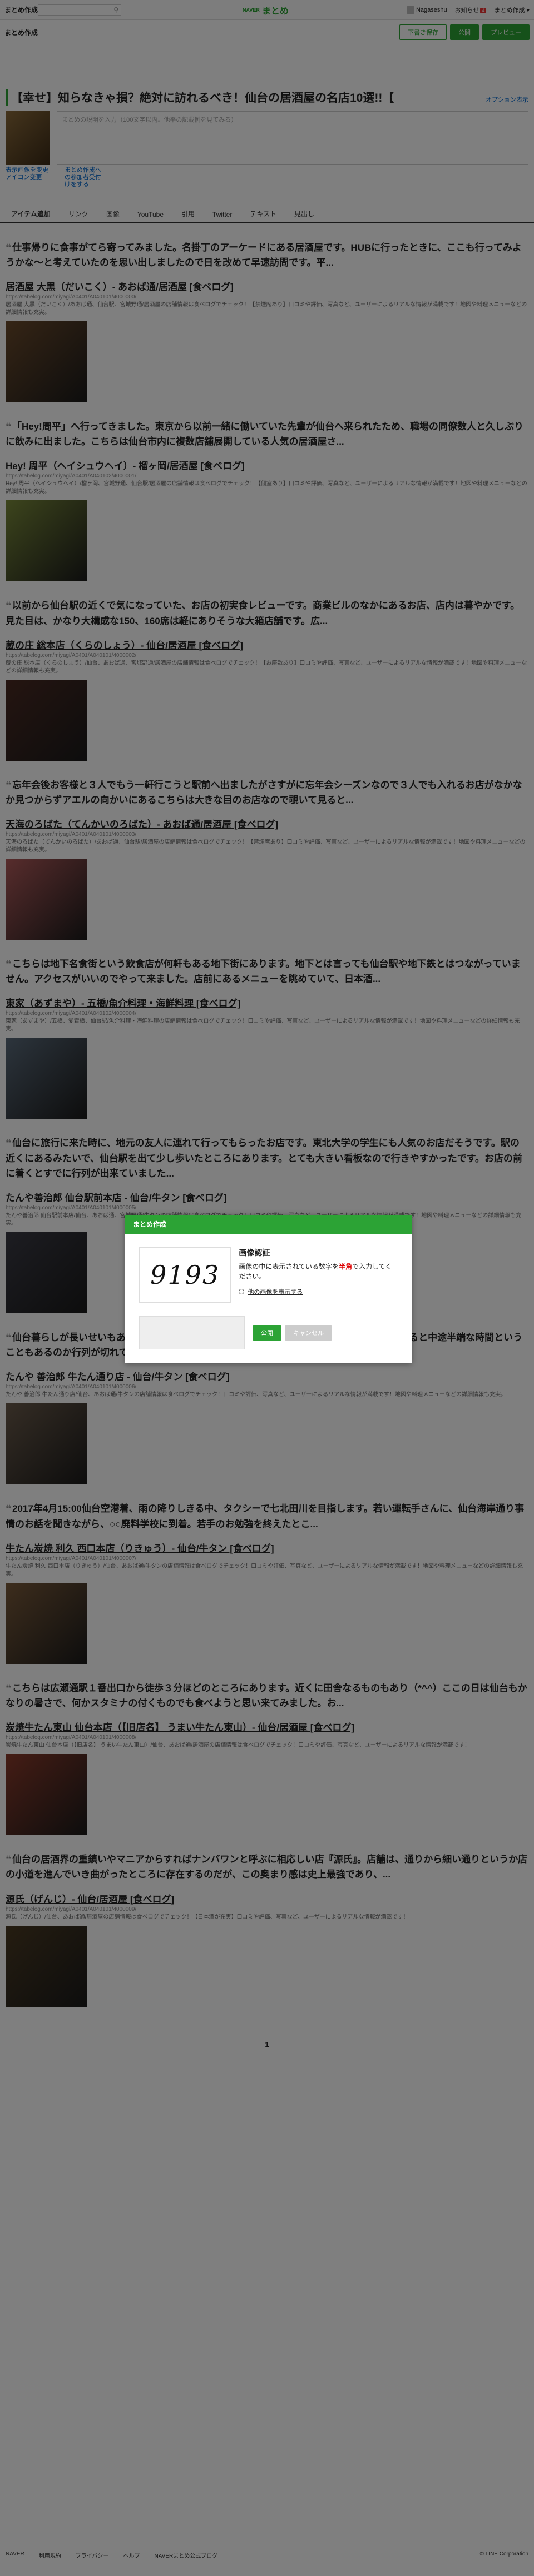 The height and width of the screenshot is (2576, 534). Describe the element at coordinates (268, 1224) in the screenshot. I see `modal-header: まとめ作成` at that location.